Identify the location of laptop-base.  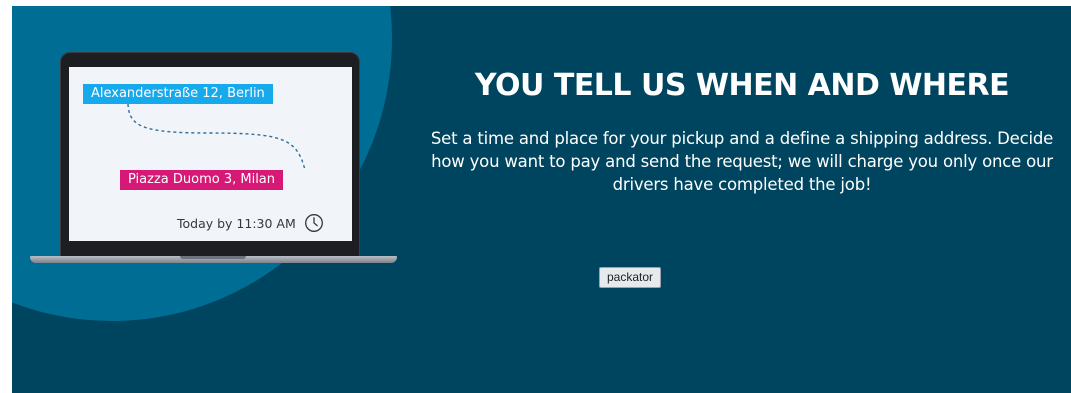
(213, 259).